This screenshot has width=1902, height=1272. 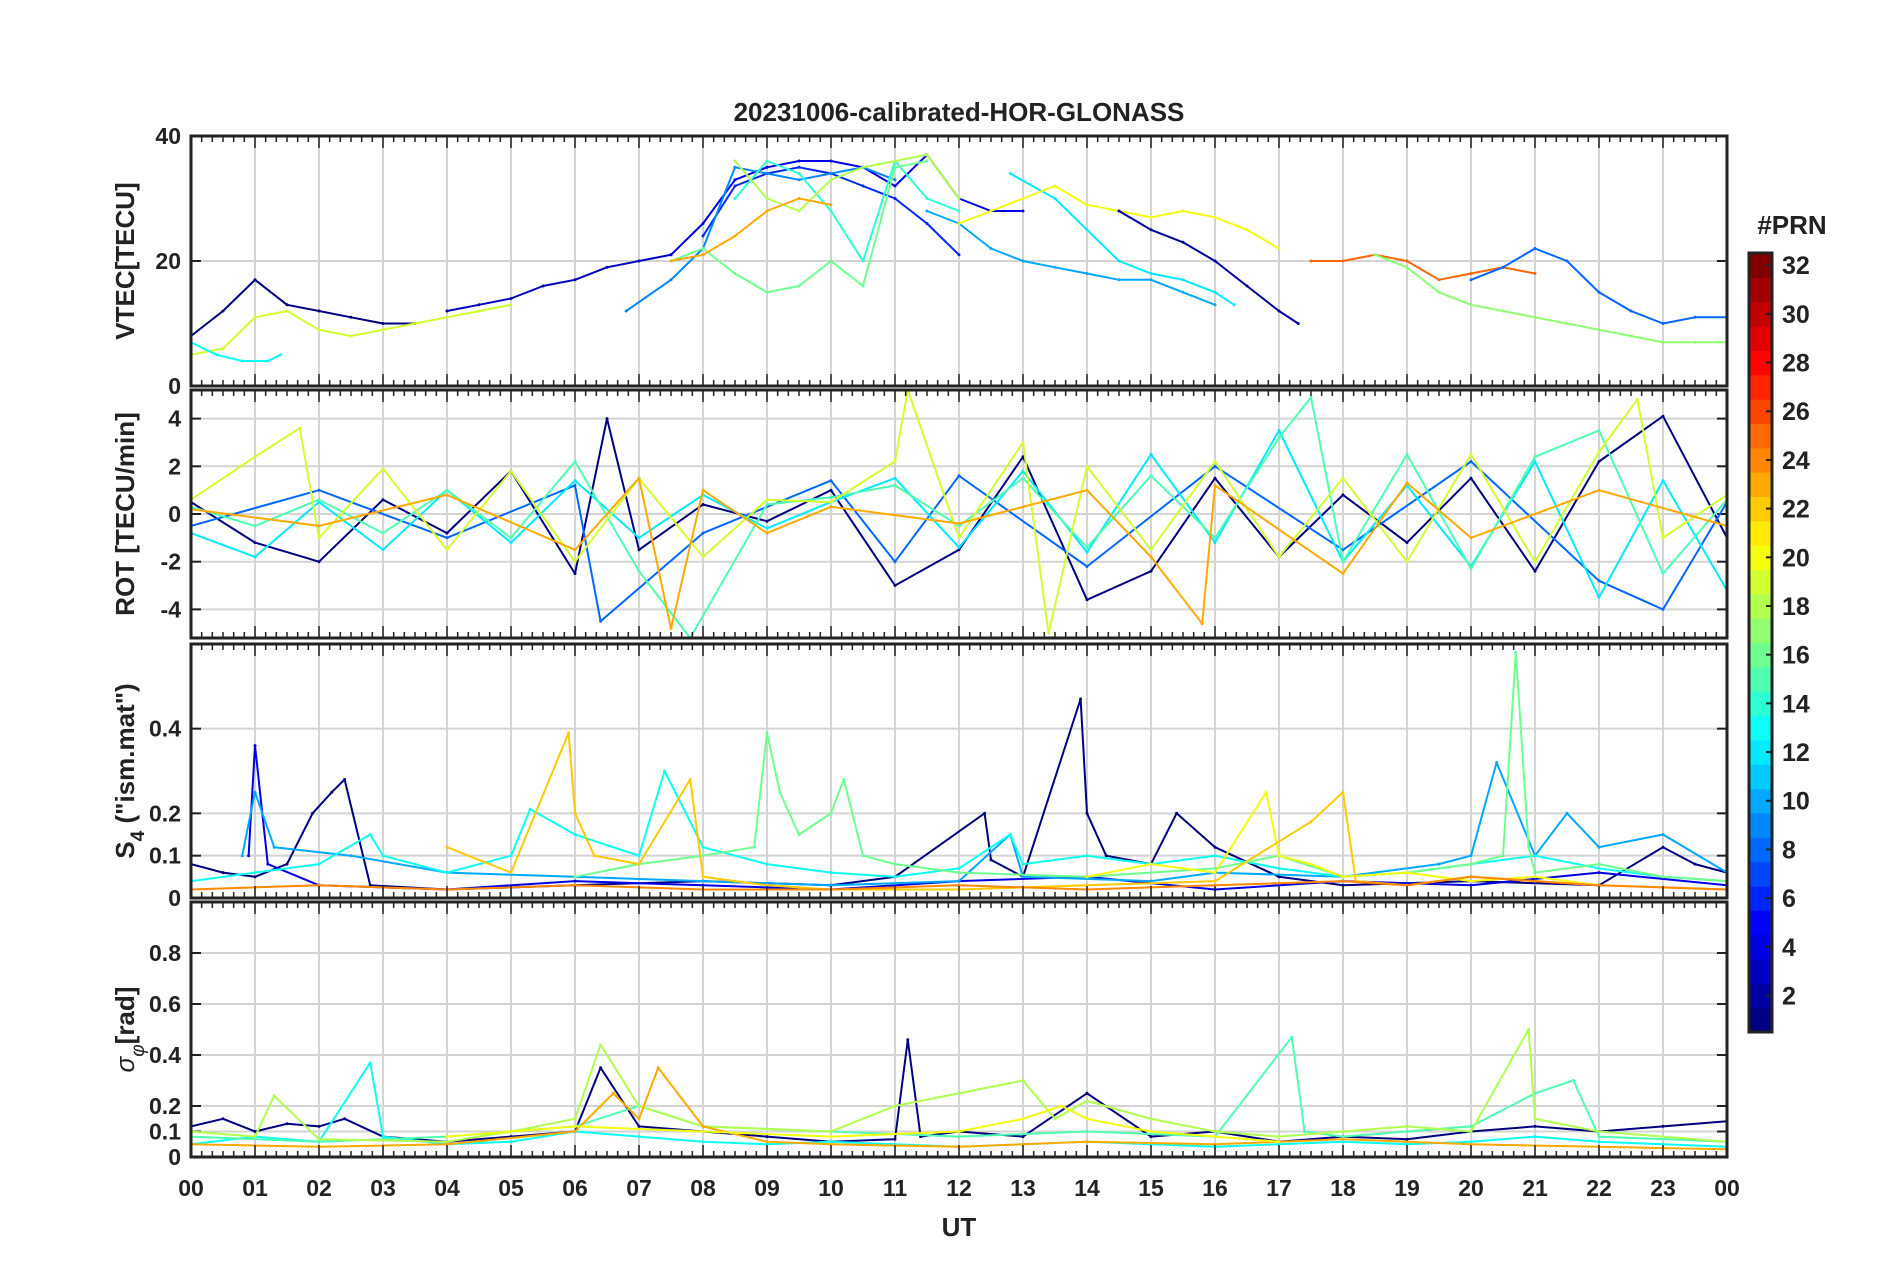 I want to click on colorbar-tick-label: 32, so click(x=1796, y=266).